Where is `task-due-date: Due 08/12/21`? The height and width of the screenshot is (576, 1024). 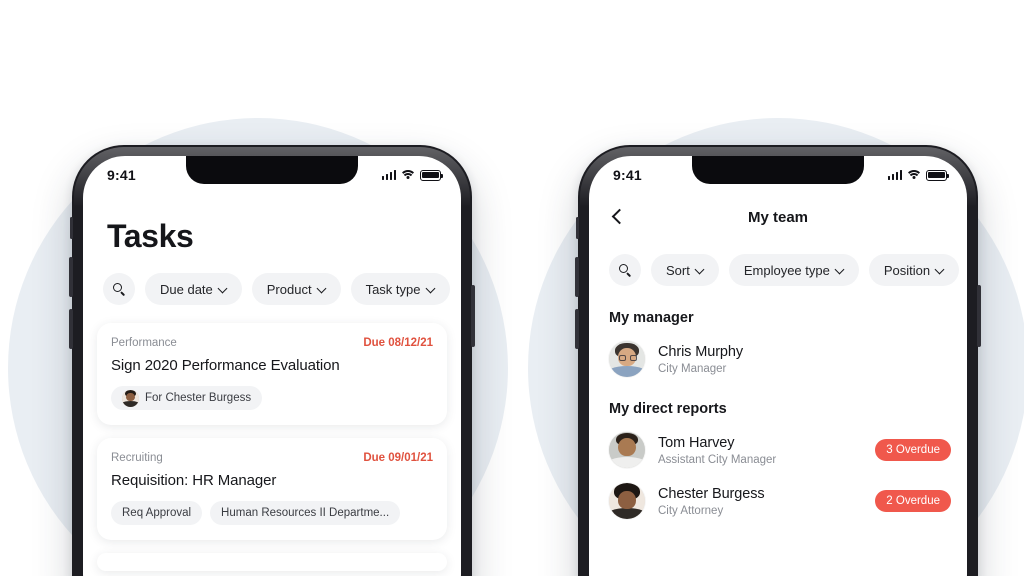
task-due-date: Due 08/12/21 is located at coordinates (398, 343).